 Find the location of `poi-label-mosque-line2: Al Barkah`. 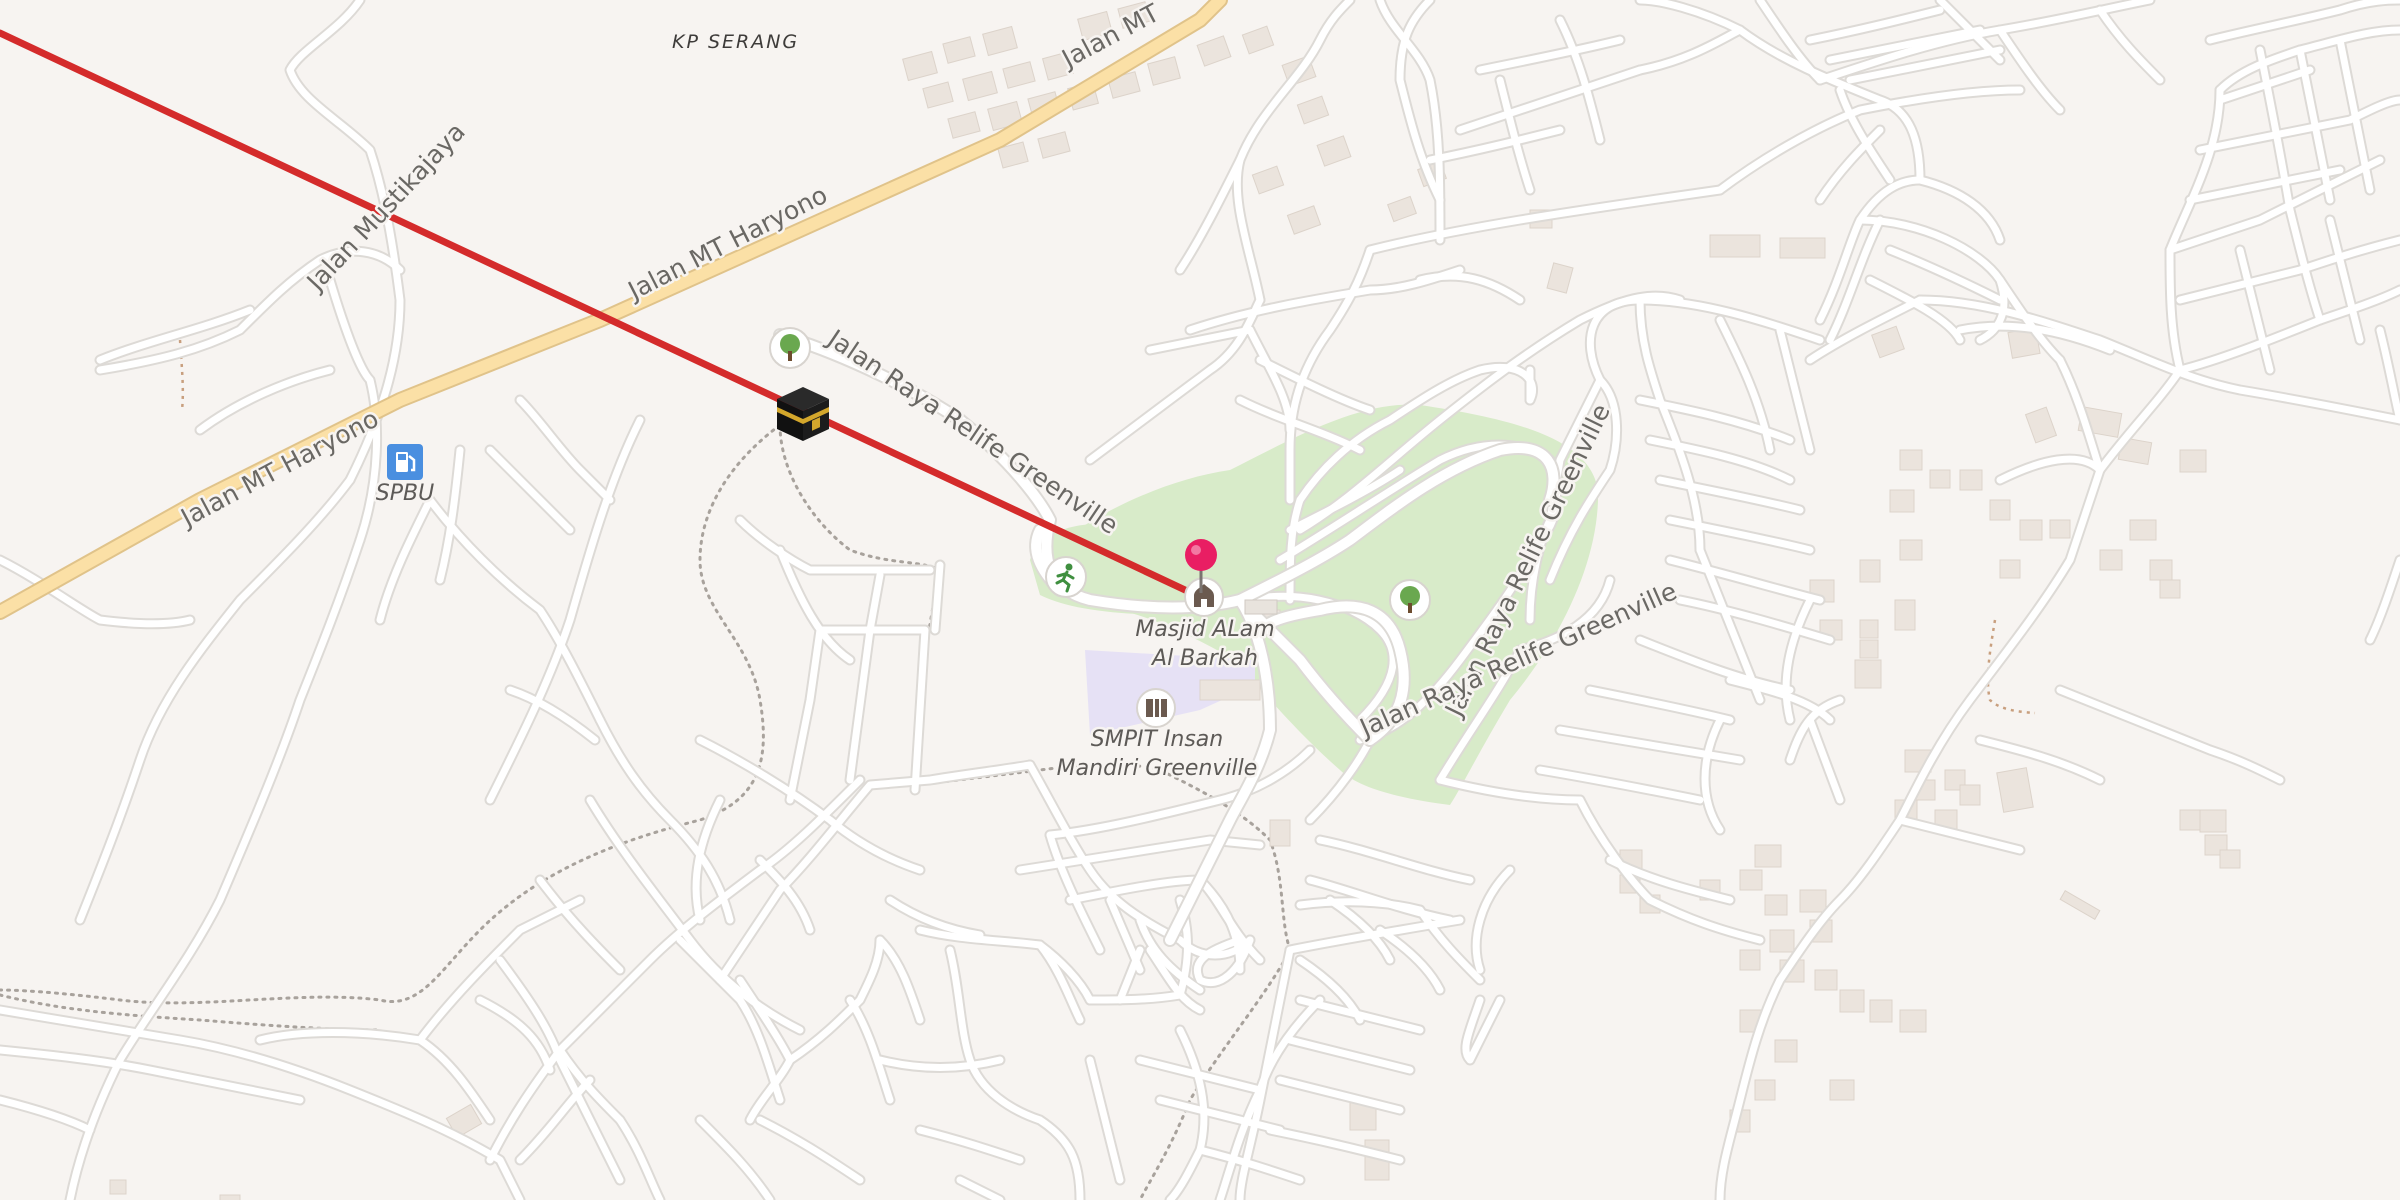

poi-label-mosque-line2: Al Barkah is located at coordinates (1204, 658).